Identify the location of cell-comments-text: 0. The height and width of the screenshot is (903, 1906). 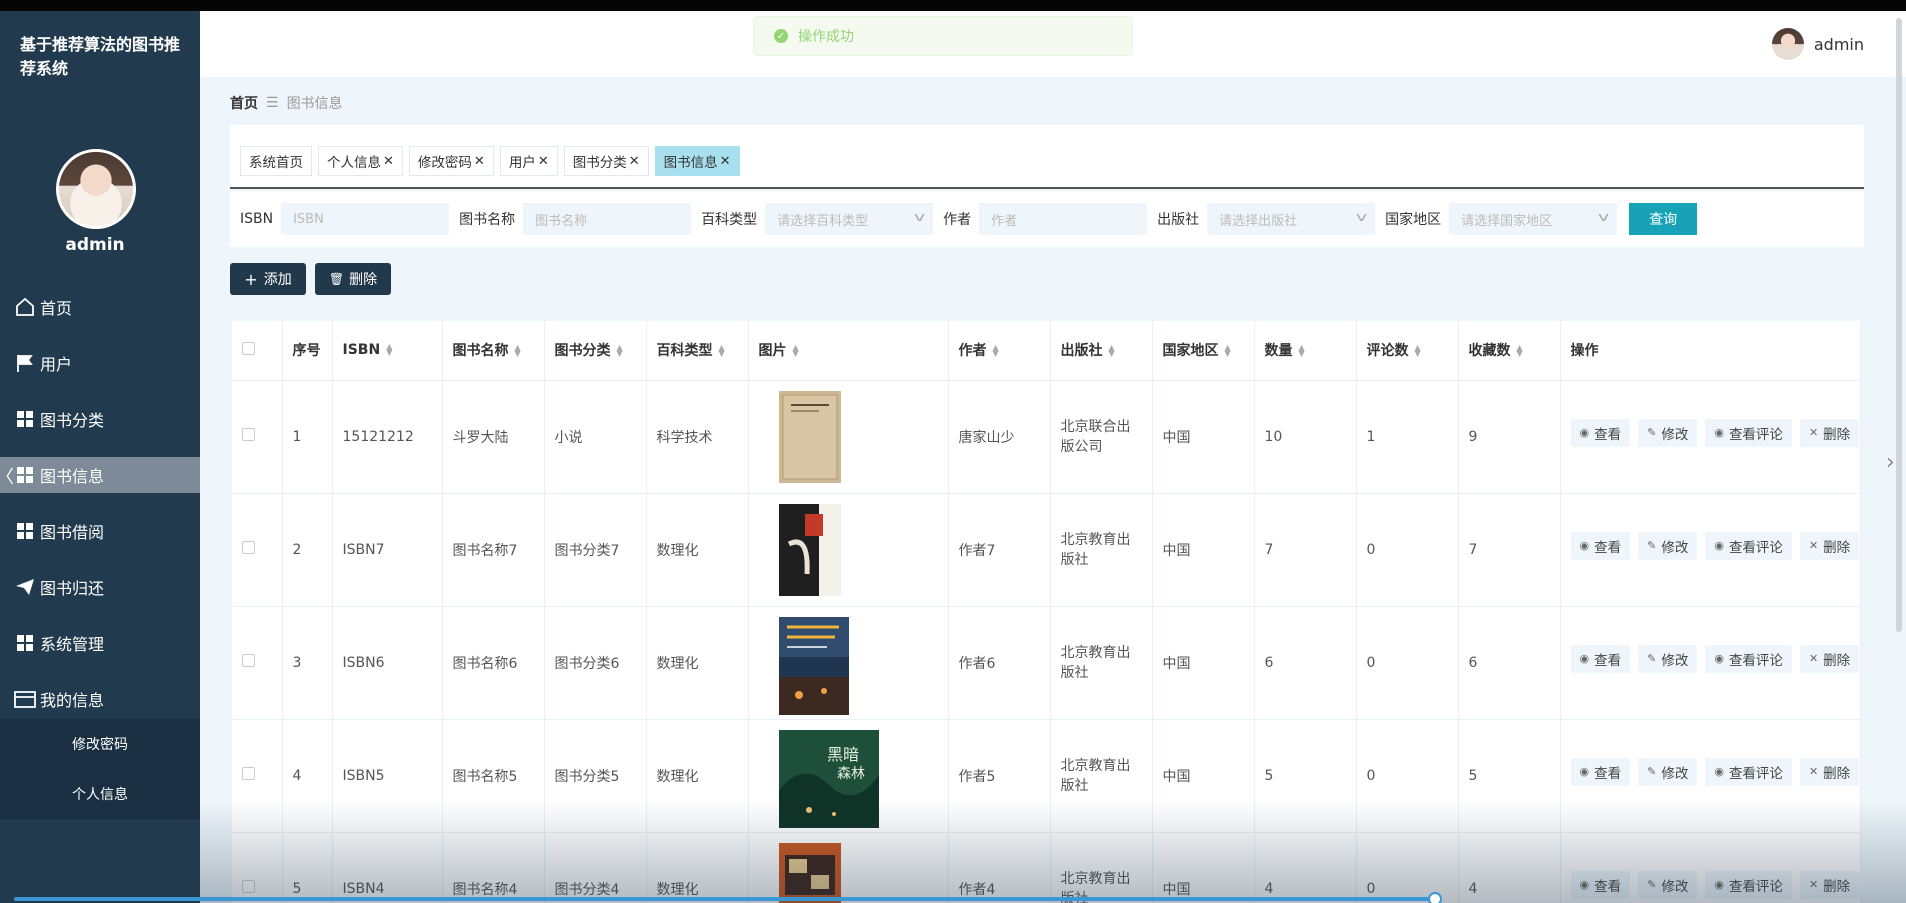
(1371, 888).